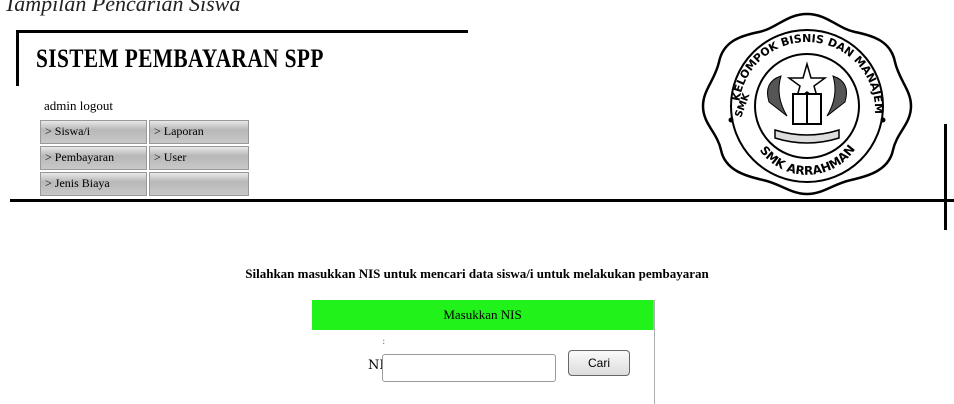  Describe the element at coordinates (93, 132) in the screenshot. I see `menu-item-siswa: > Siswa/i` at that location.